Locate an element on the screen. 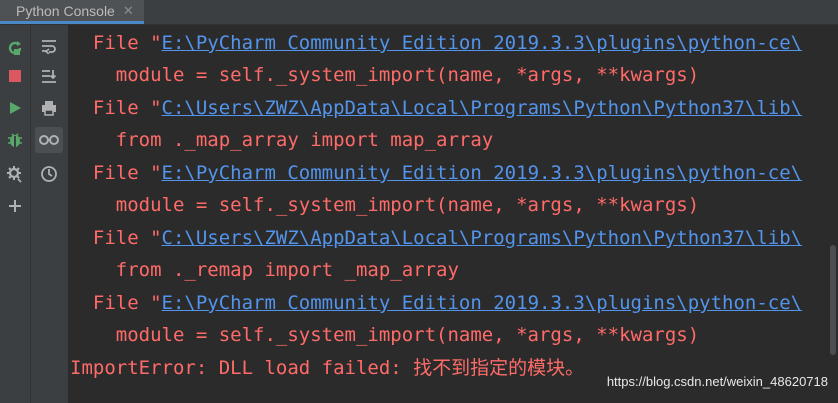  close-icon: ✕ is located at coordinates (128, 11).